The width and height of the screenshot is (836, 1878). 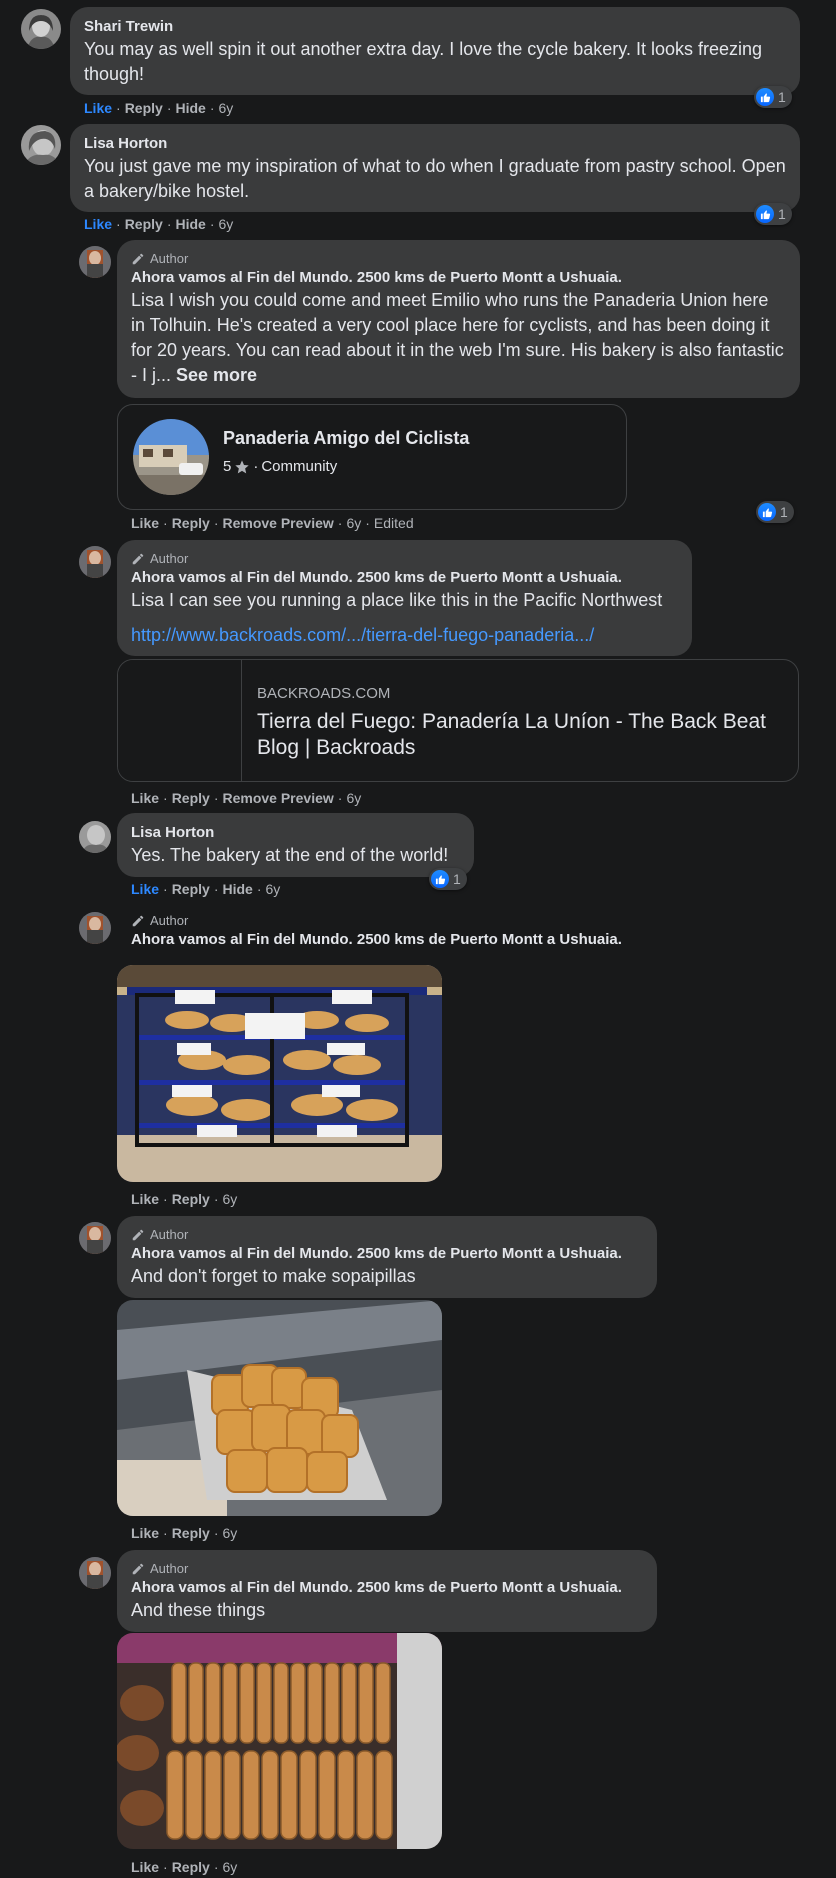 I want to click on card-meta-sep: ·, so click(x=256, y=466).